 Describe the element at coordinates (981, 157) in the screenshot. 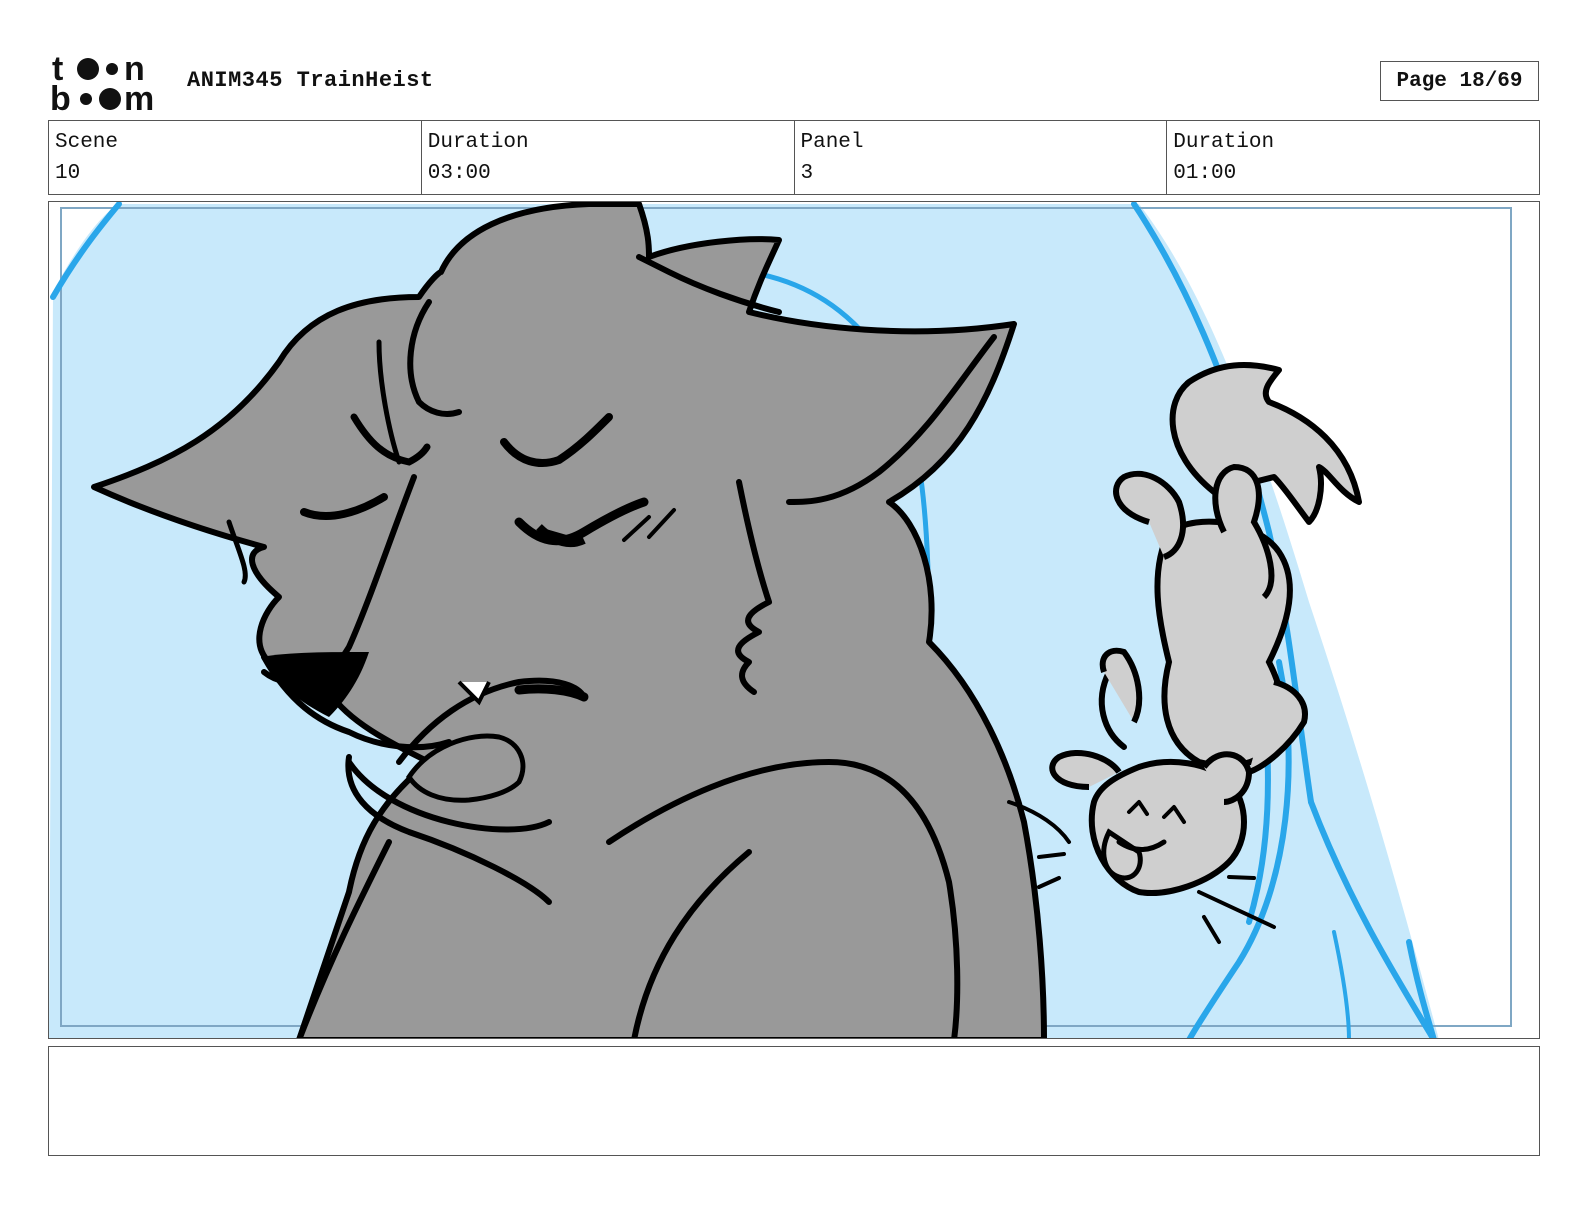

I see `panel-cell: Panel 3` at that location.